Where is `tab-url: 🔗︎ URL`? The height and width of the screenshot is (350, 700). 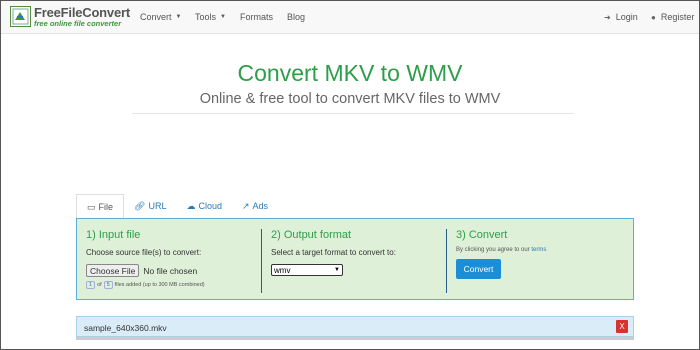
tab-url: 🔗︎ URL is located at coordinates (150, 206).